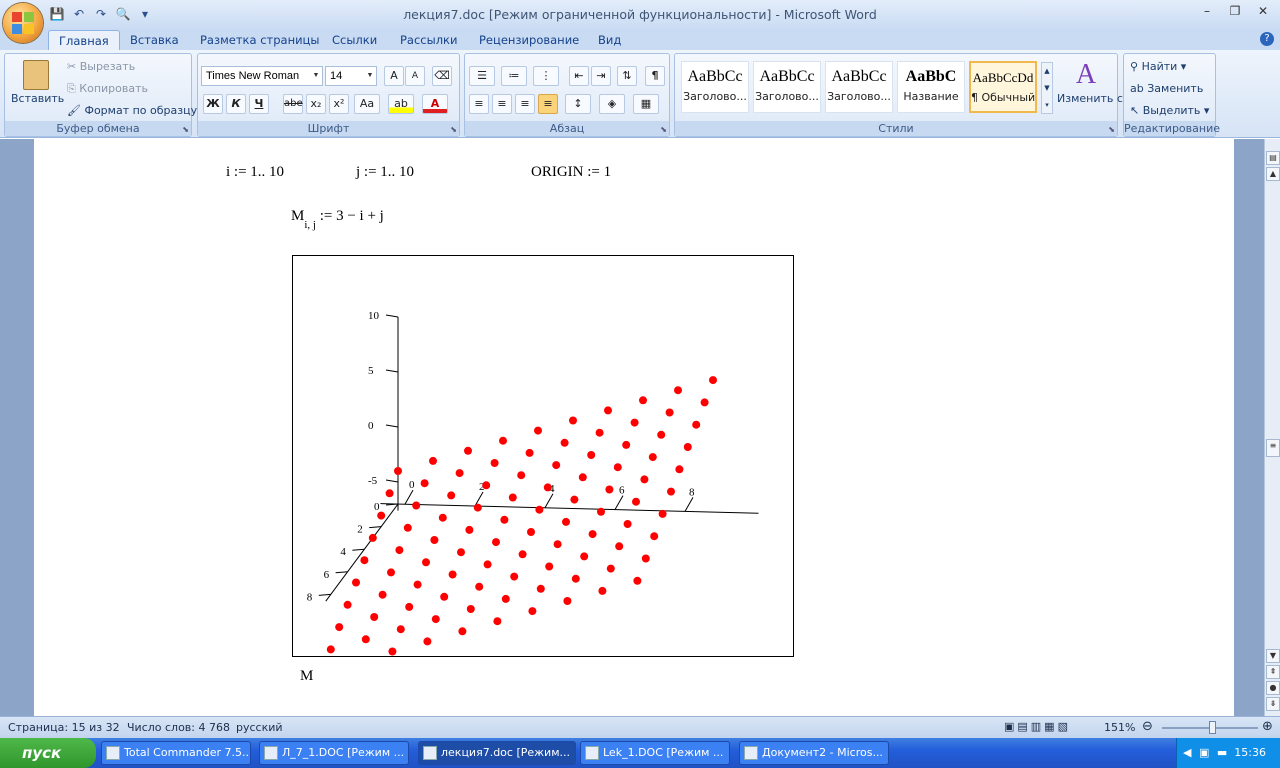 The height and width of the screenshot is (768, 1280). I want to click on show-formatting-icon: ¶, so click(655, 76).